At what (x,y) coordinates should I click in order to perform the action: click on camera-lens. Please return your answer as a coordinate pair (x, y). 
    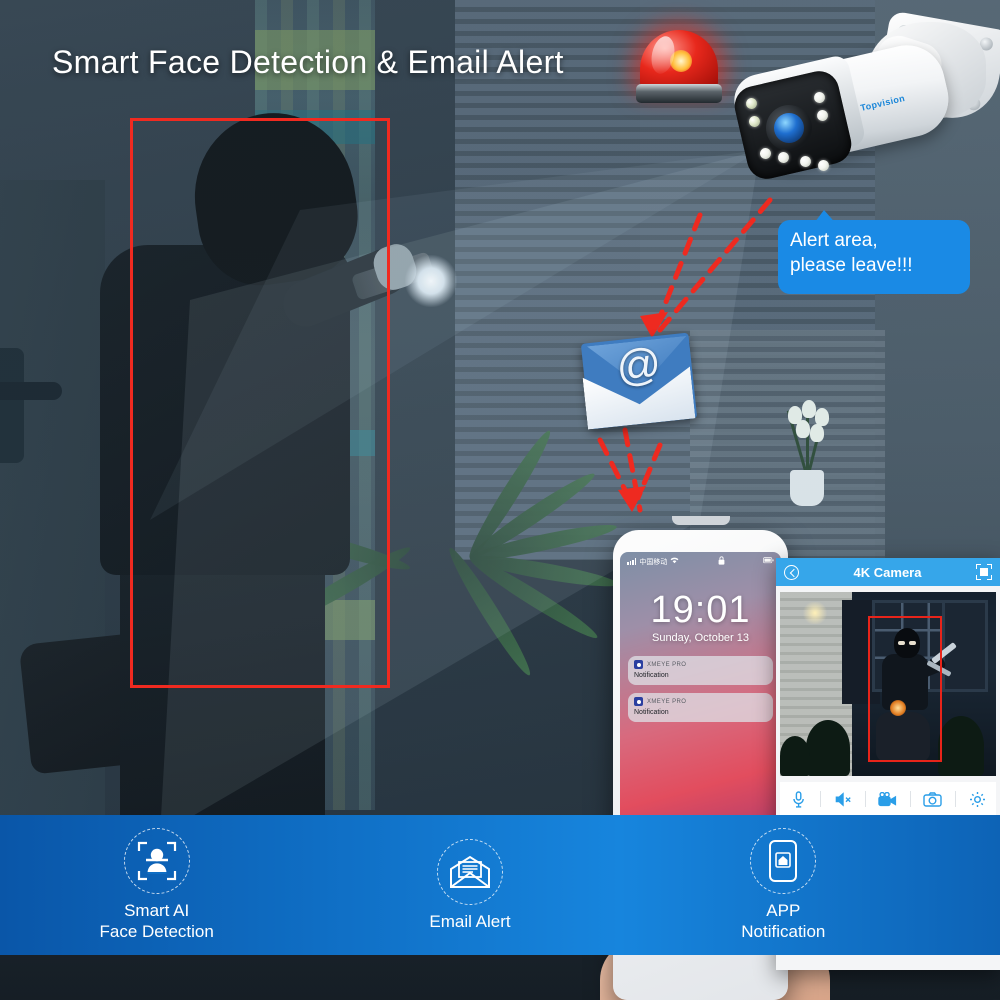
    Looking at the image, I should click on (789, 128).